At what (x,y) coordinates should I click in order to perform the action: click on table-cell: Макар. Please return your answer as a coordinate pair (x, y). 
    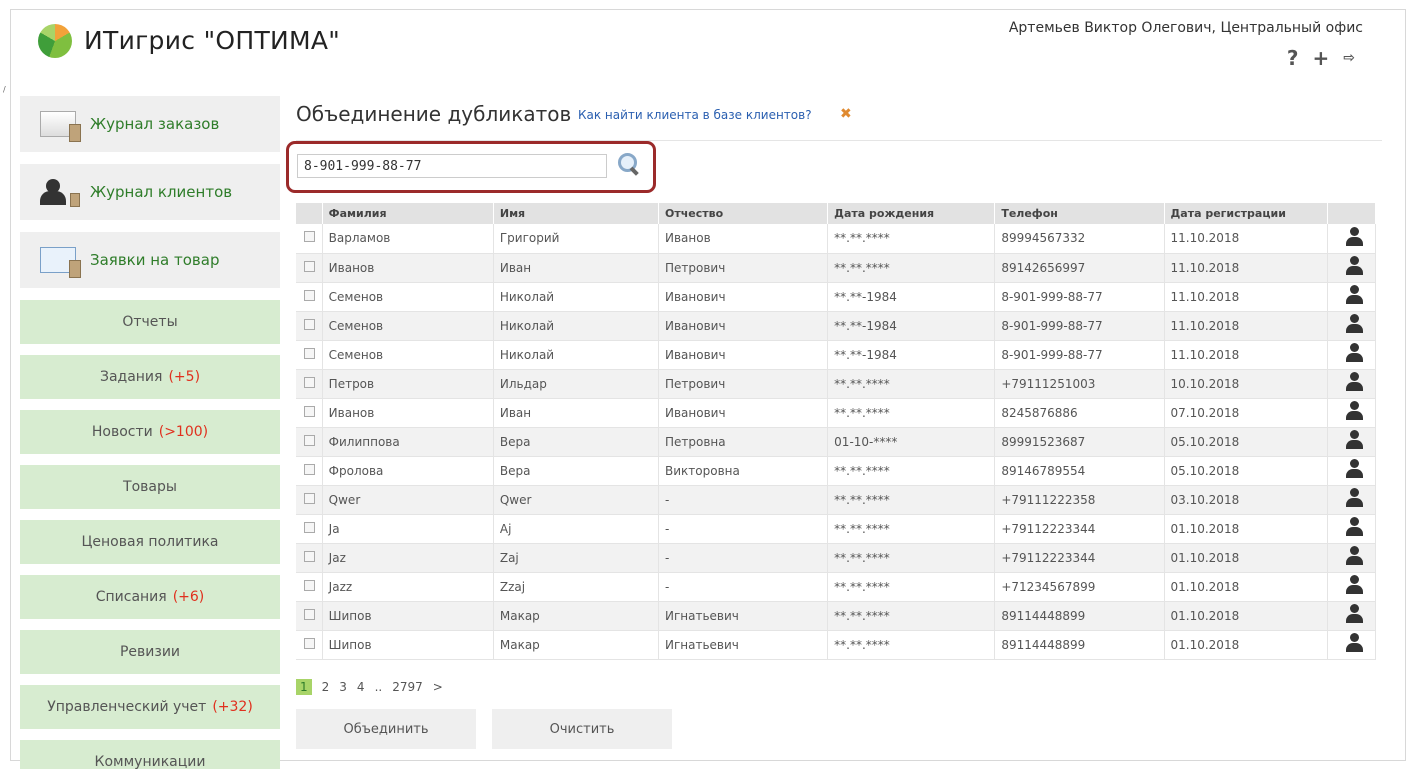
    Looking at the image, I should click on (576, 645).